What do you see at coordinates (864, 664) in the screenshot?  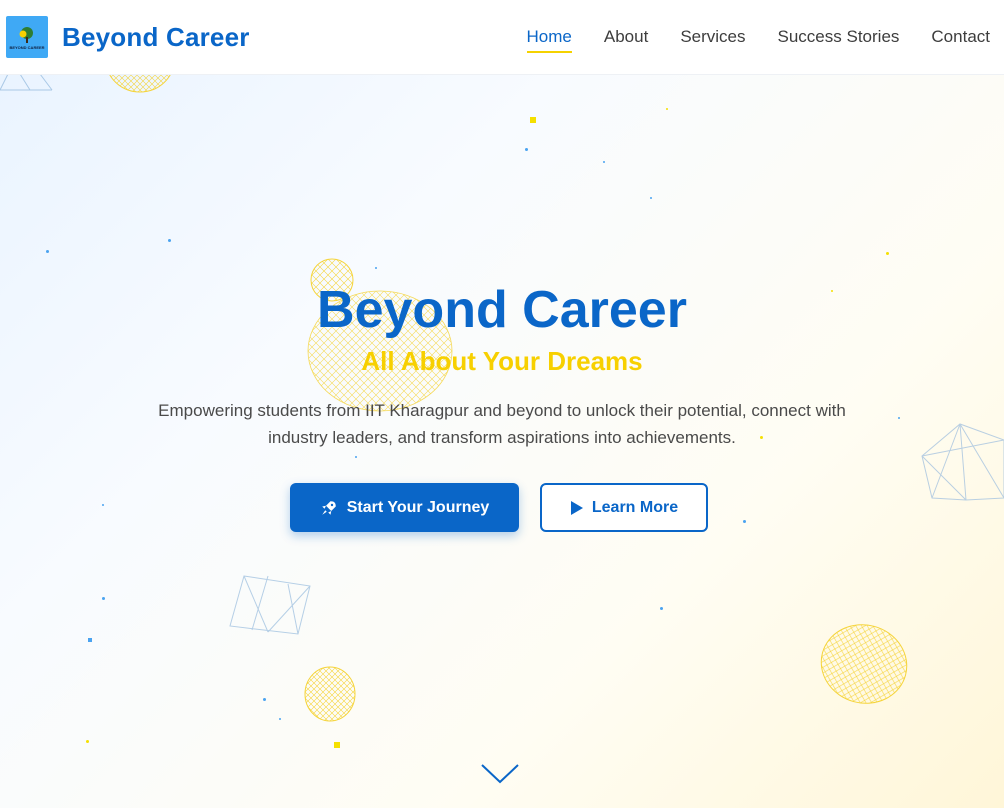 I see `wireframe-sphere-bottom-right` at bounding box center [864, 664].